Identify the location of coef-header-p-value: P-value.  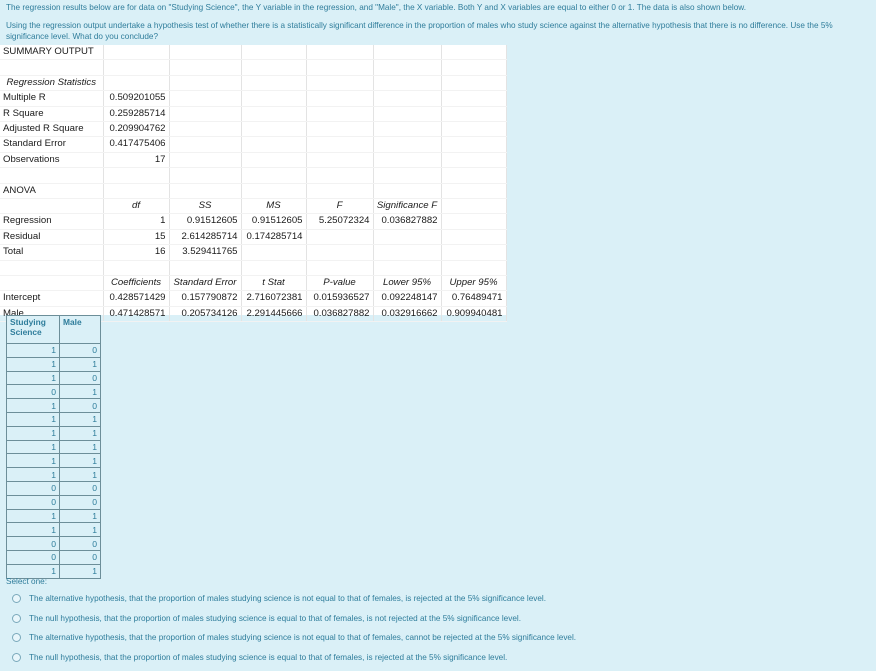
(340, 283).